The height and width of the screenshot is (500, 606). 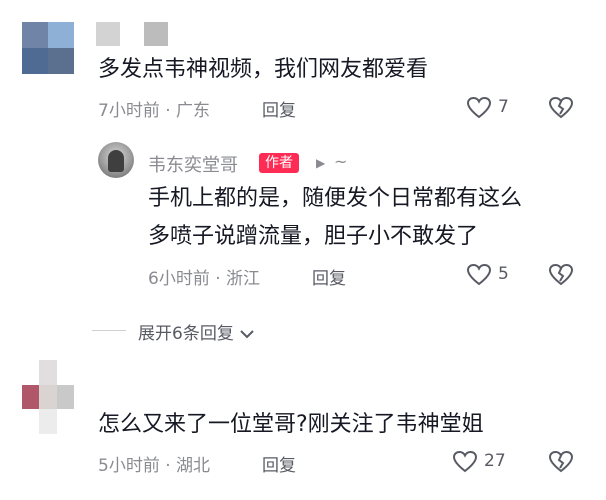 What do you see at coordinates (247, 334) in the screenshot?
I see `chevron-down-icon` at bounding box center [247, 334].